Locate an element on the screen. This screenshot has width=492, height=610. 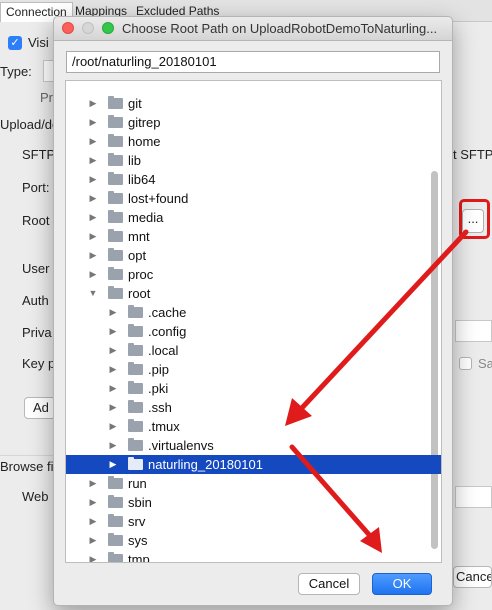
tree-row: ▶ .cache is located at coordinates (253, 312).